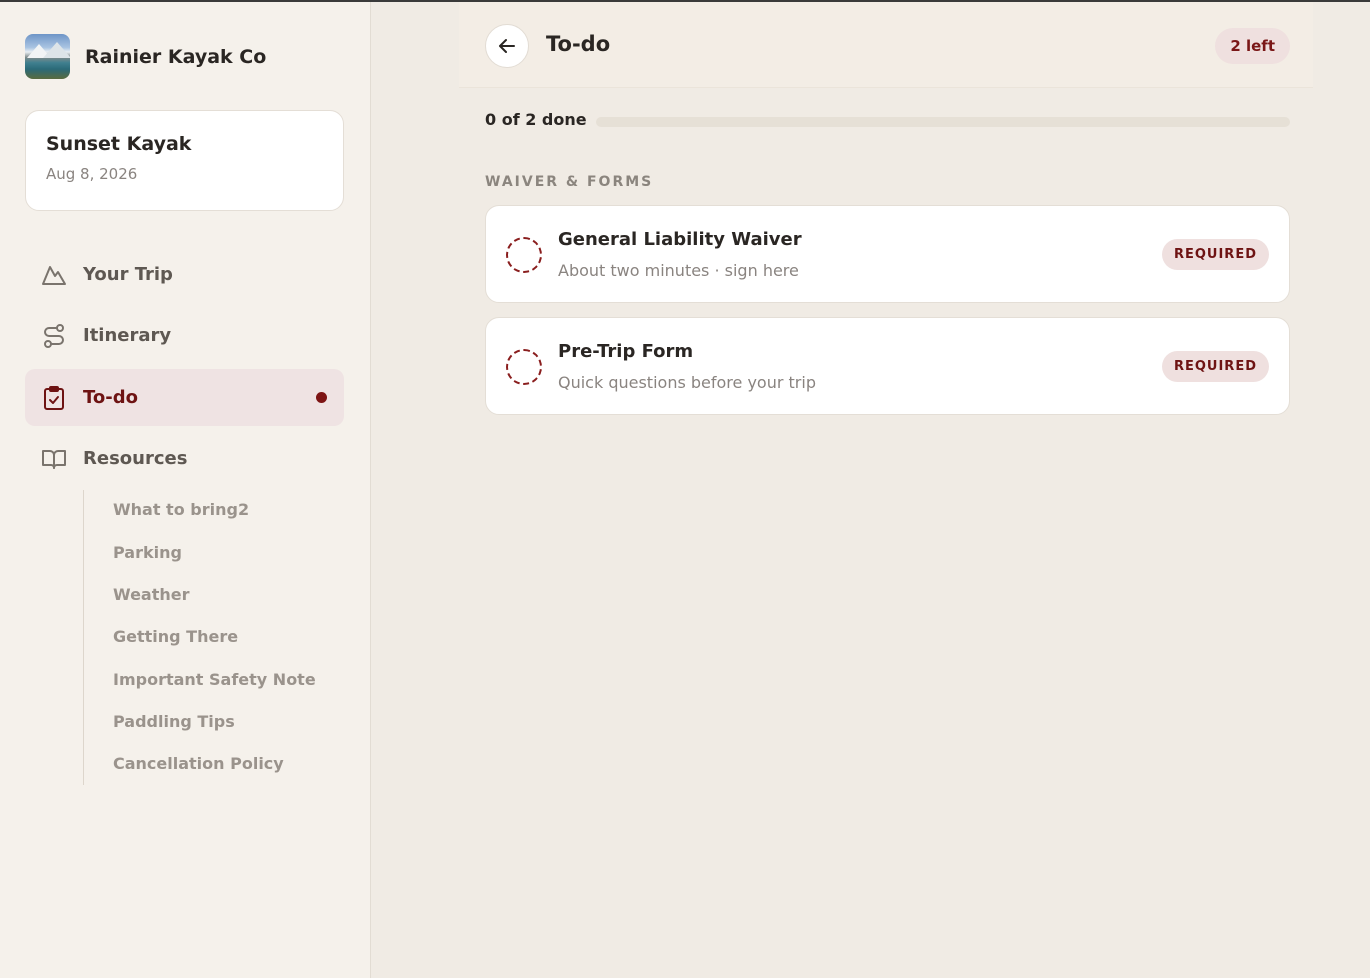  What do you see at coordinates (54, 275) in the screenshot?
I see `mountain-icon` at bounding box center [54, 275].